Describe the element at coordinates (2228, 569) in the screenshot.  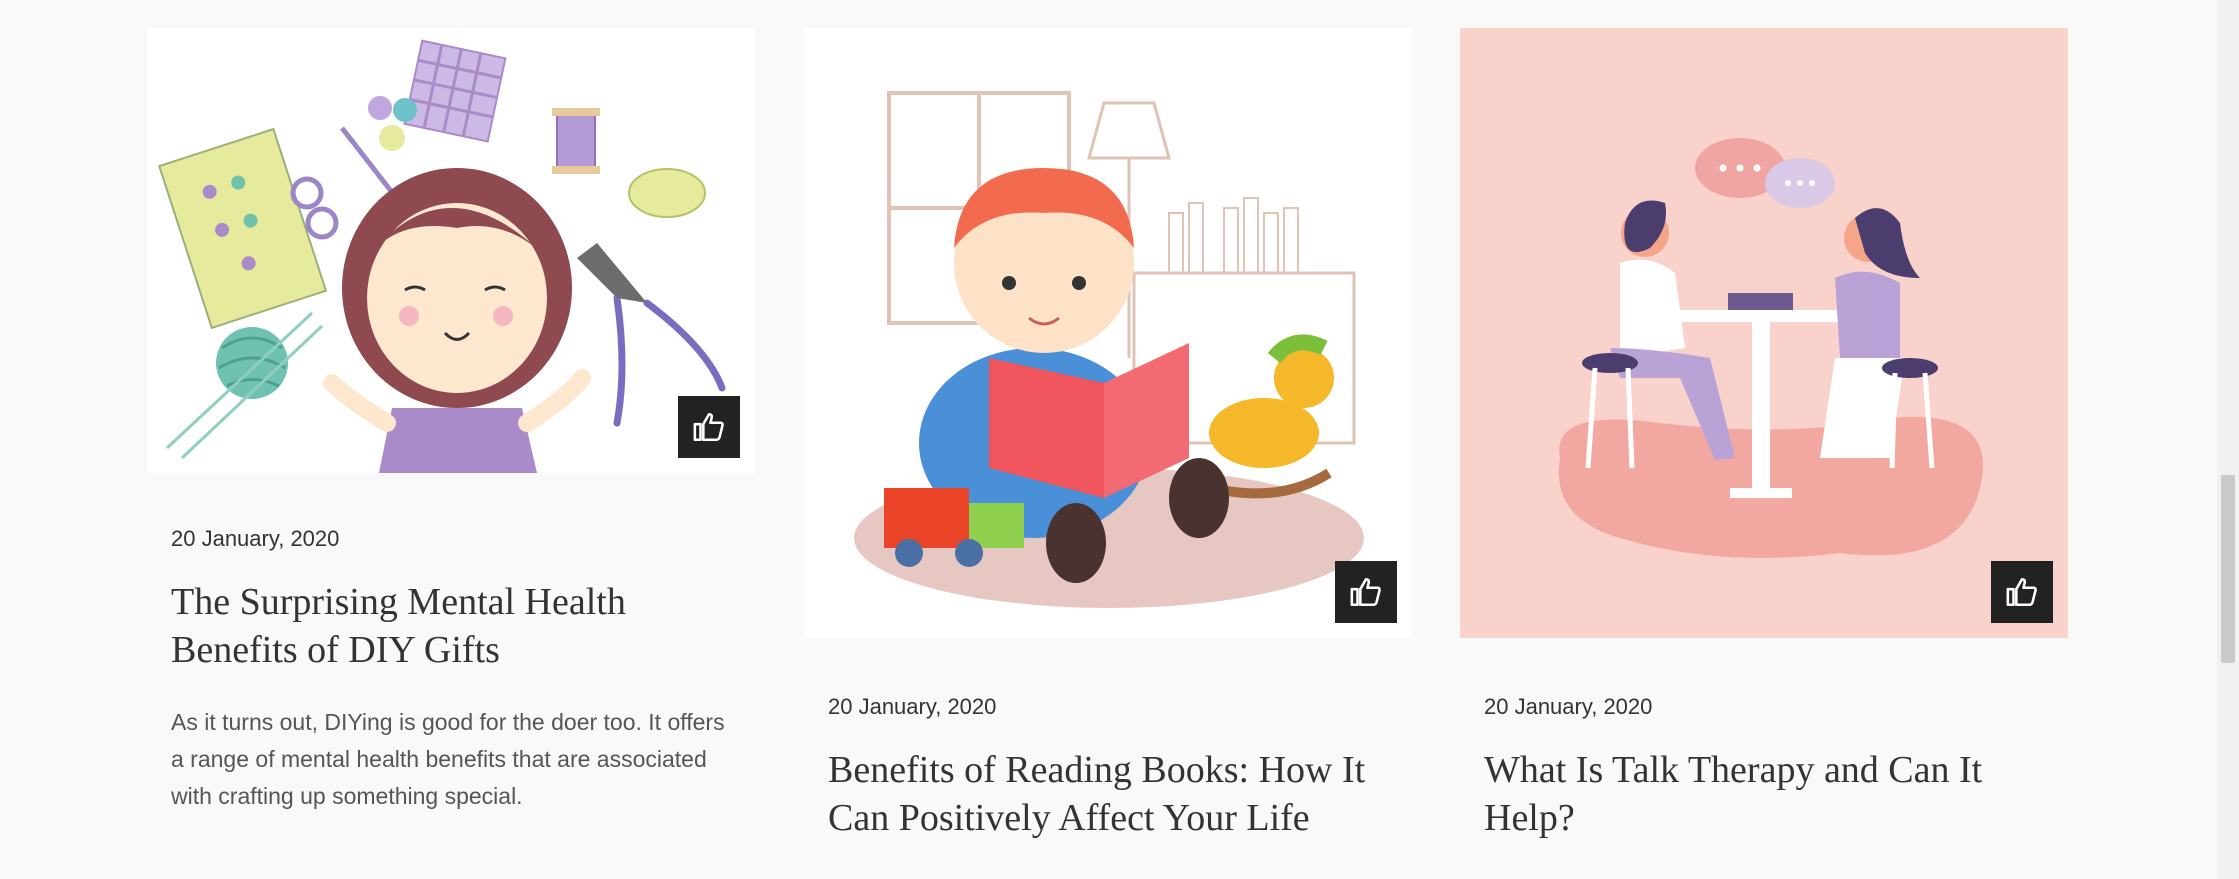
I see `scrollbar-thumb` at that location.